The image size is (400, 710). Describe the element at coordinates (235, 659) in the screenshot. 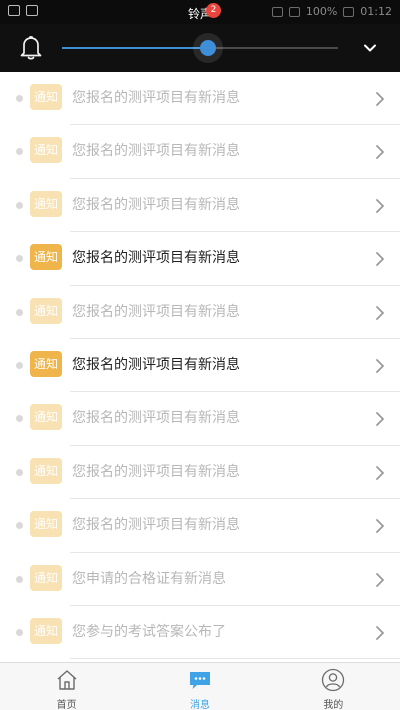

I see `row-divider` at that location.